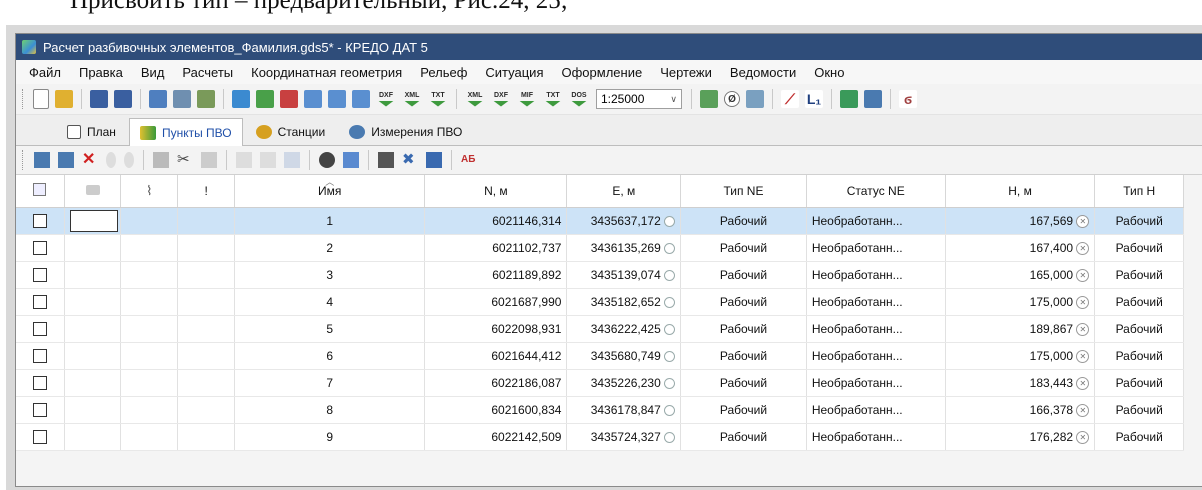  I want to click on n-cell: 6021189,892, so click(496, 275).